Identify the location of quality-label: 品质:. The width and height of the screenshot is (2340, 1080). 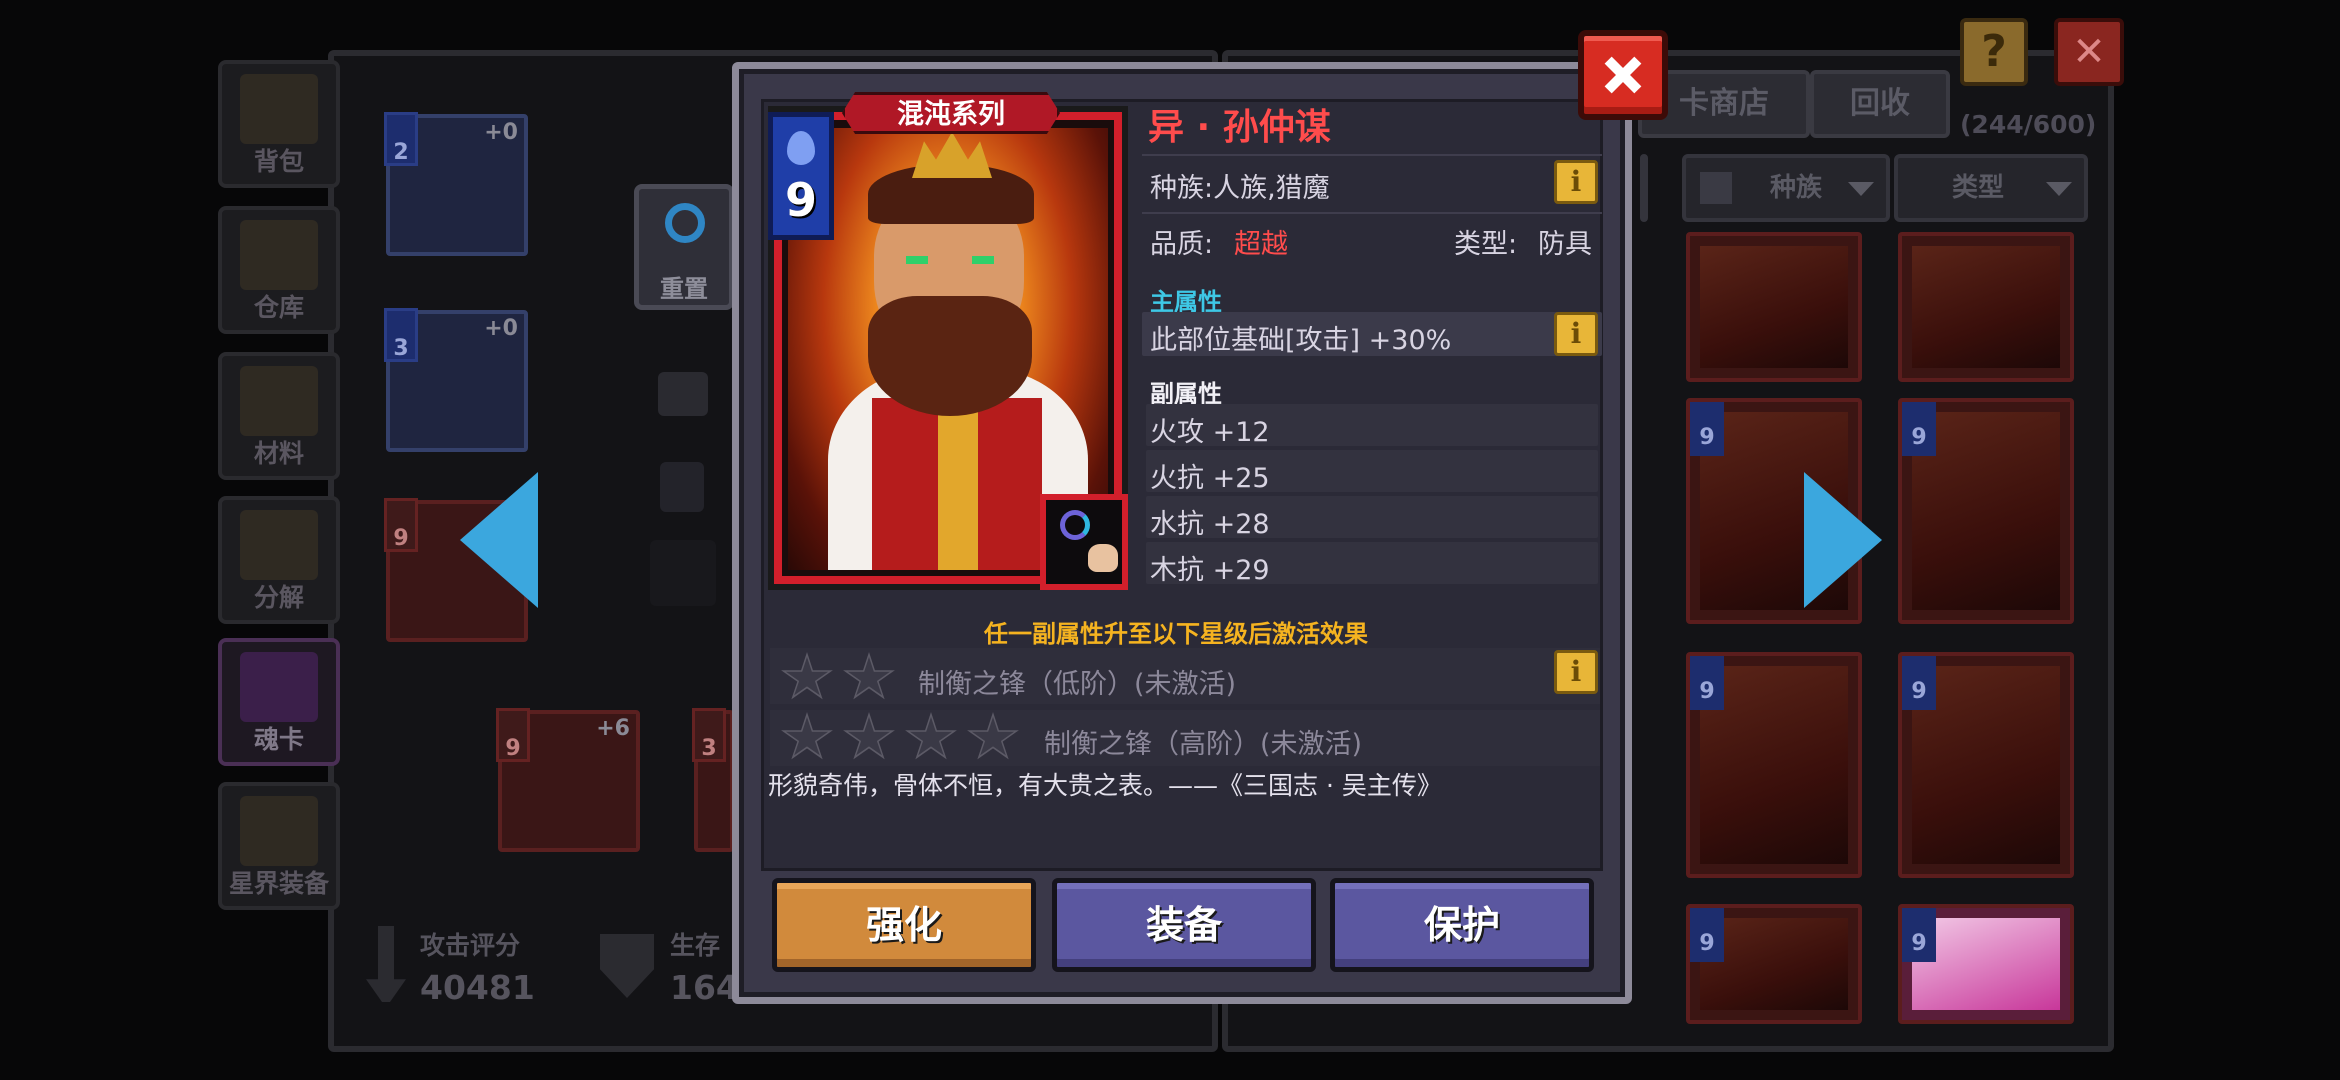
(1182, 244).